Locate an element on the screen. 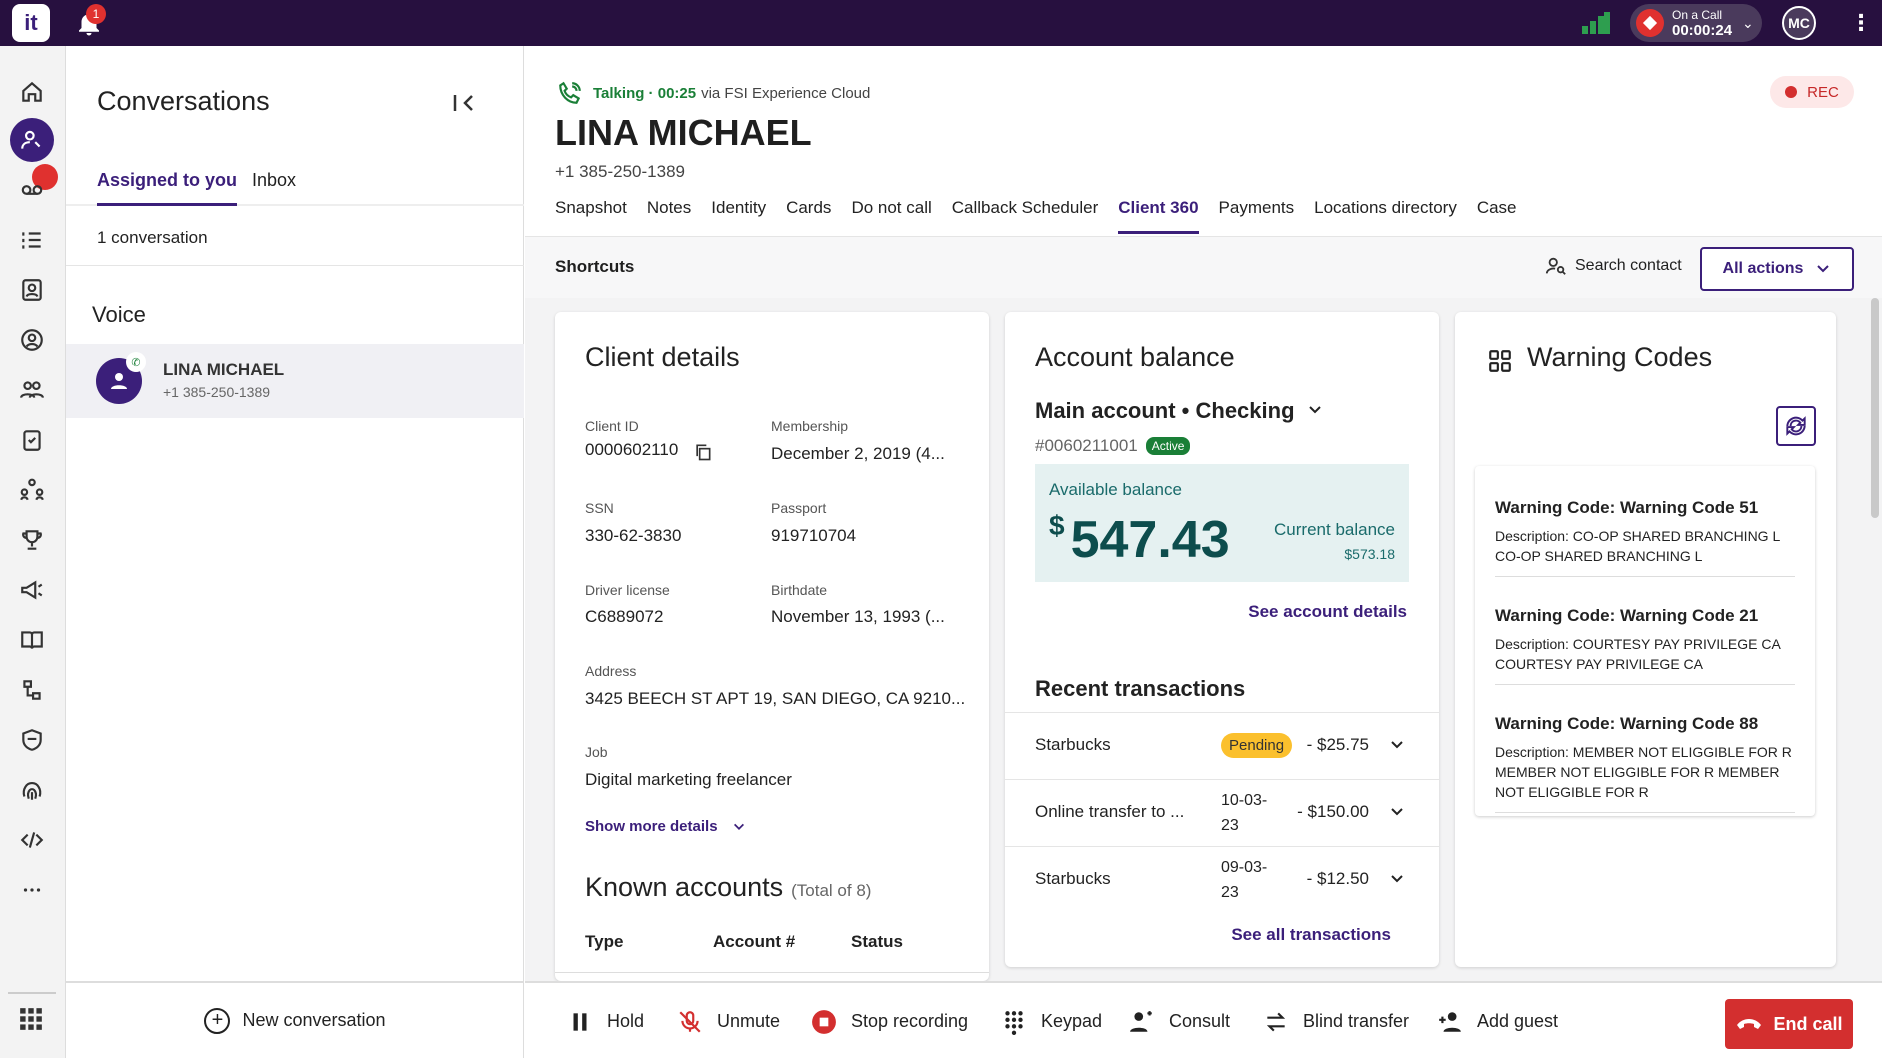 Image resolution: width=1882 pixels, height=1058 pixels. tab-callback-scheduler: Callback Scheduler is located at coordinates (1025, 216).